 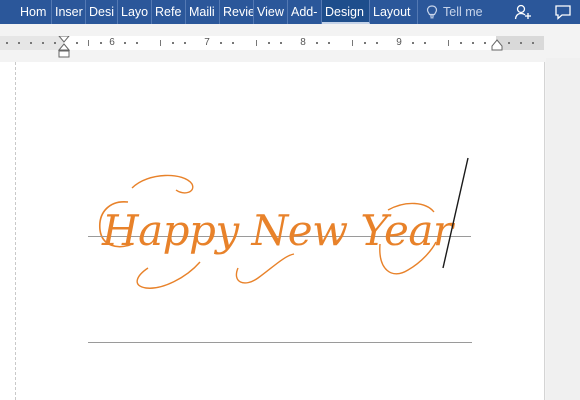 What do you see at coordinates (272, 47) in the screenshot?
I see `horizontal-ruler: 6 7 8 9` at bounding box center [272, 47].